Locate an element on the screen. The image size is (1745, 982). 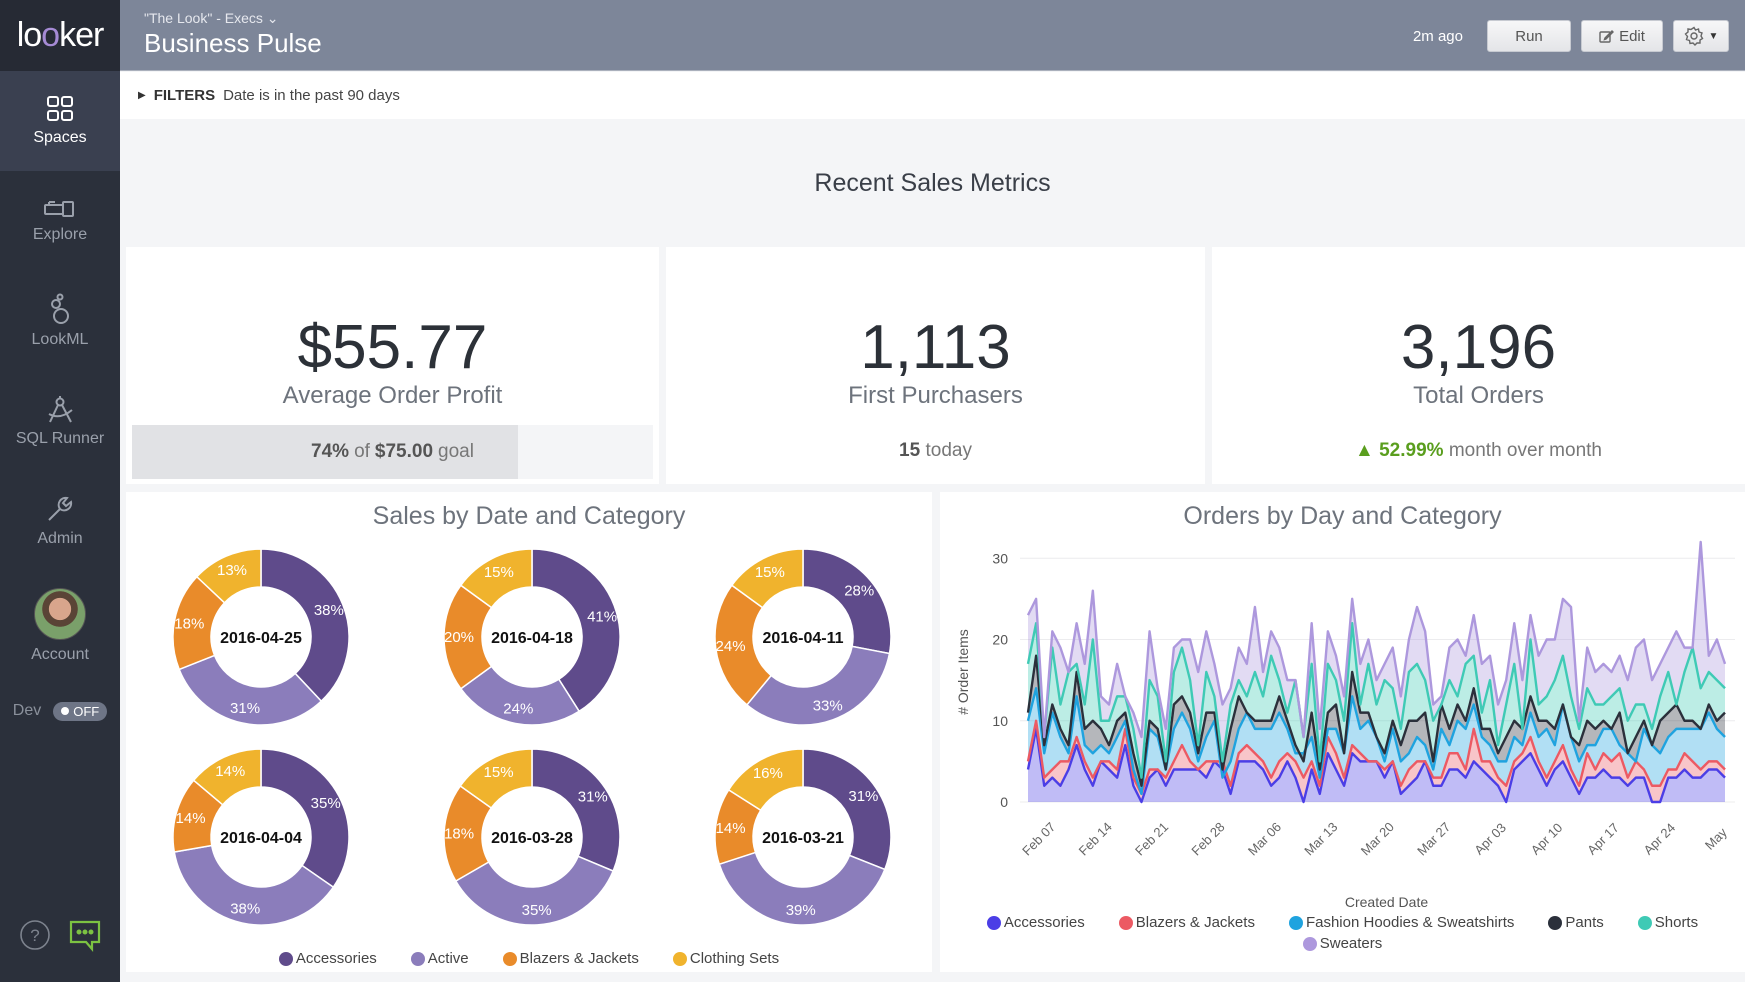
donut-2016-04-11: 28% 33% 24% 15% 2016-04-11 is located at coordinates (803, 637).